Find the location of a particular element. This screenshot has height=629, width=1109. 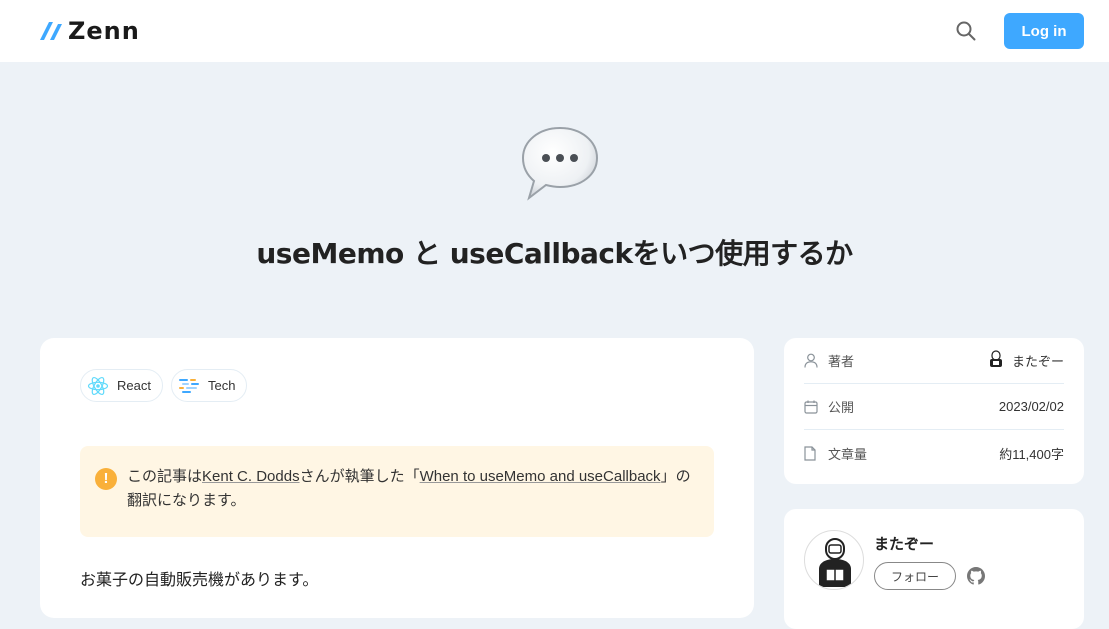

search-icon is located at coordinates (966, 31).